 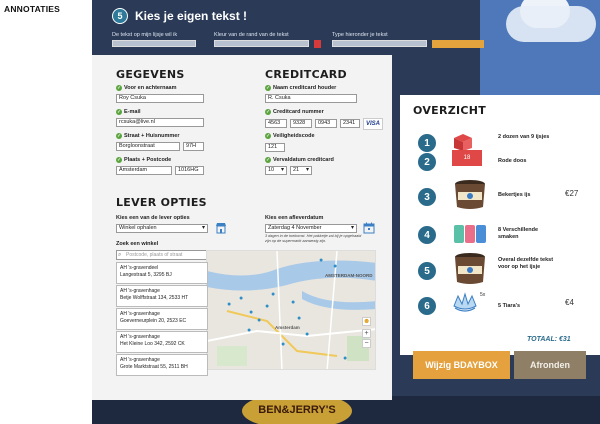 I want to click on overview-item-text: 5 Tiara's, so click(x=509, y=306).